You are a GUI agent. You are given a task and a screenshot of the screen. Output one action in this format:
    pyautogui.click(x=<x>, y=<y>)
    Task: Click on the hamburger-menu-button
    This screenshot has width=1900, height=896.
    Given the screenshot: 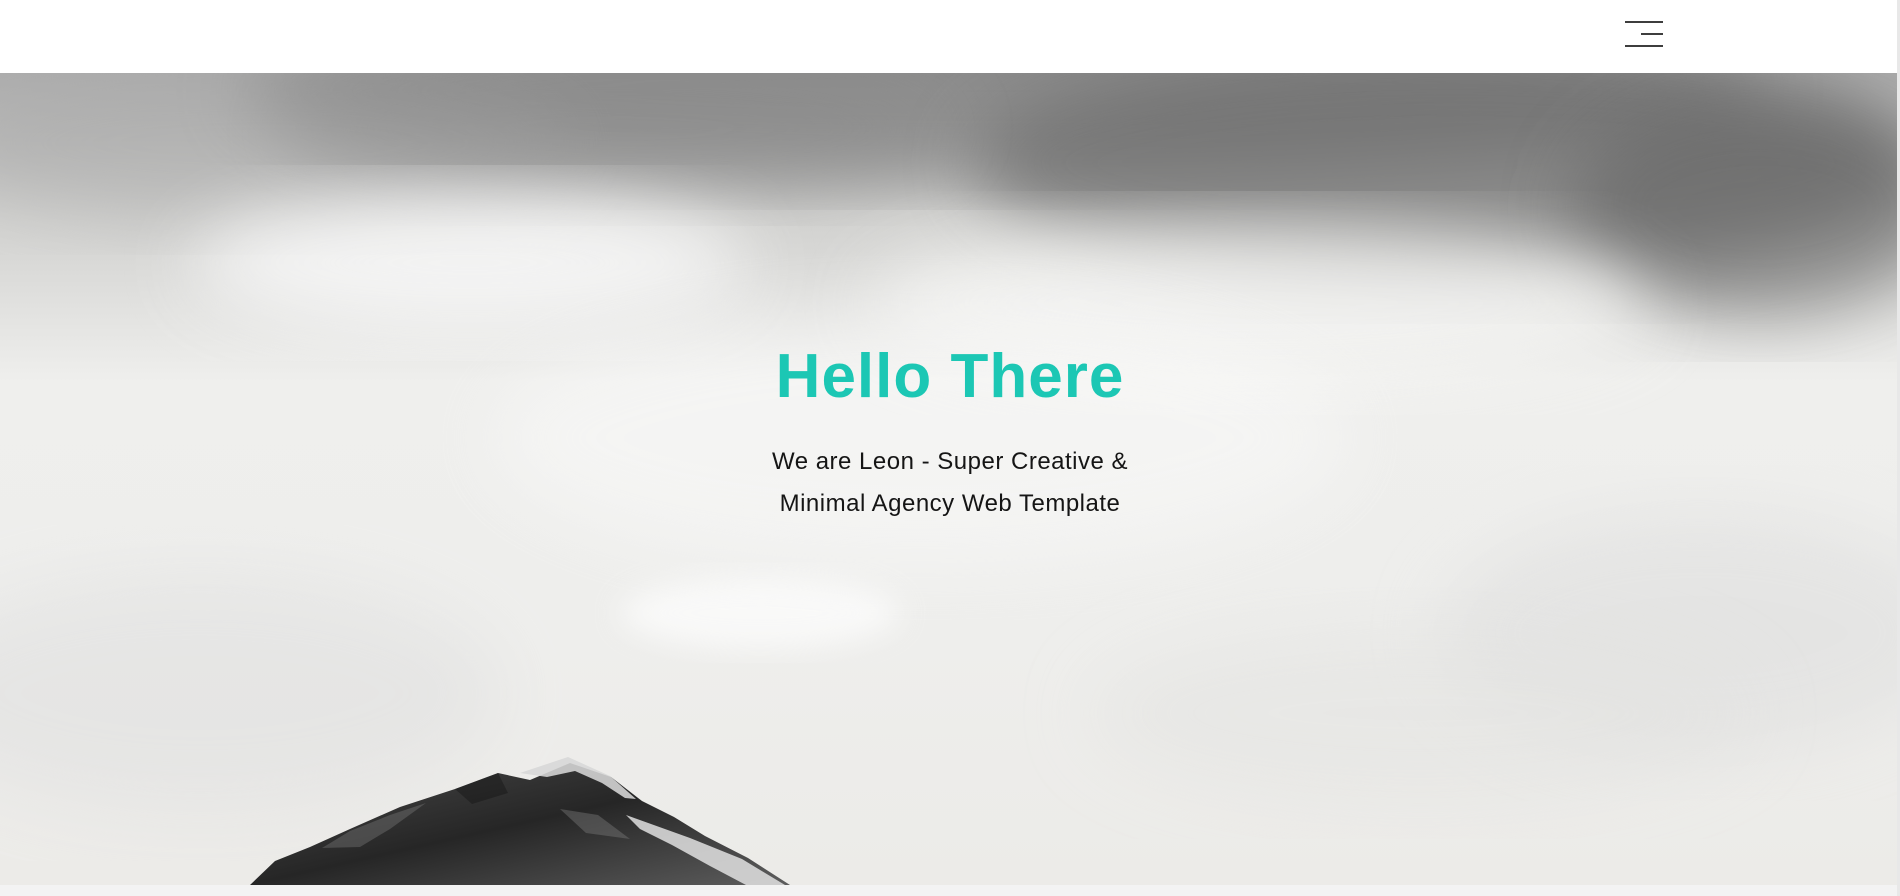 What is the action you would take?
    pyautogui.click(x=1645, y=34)
    